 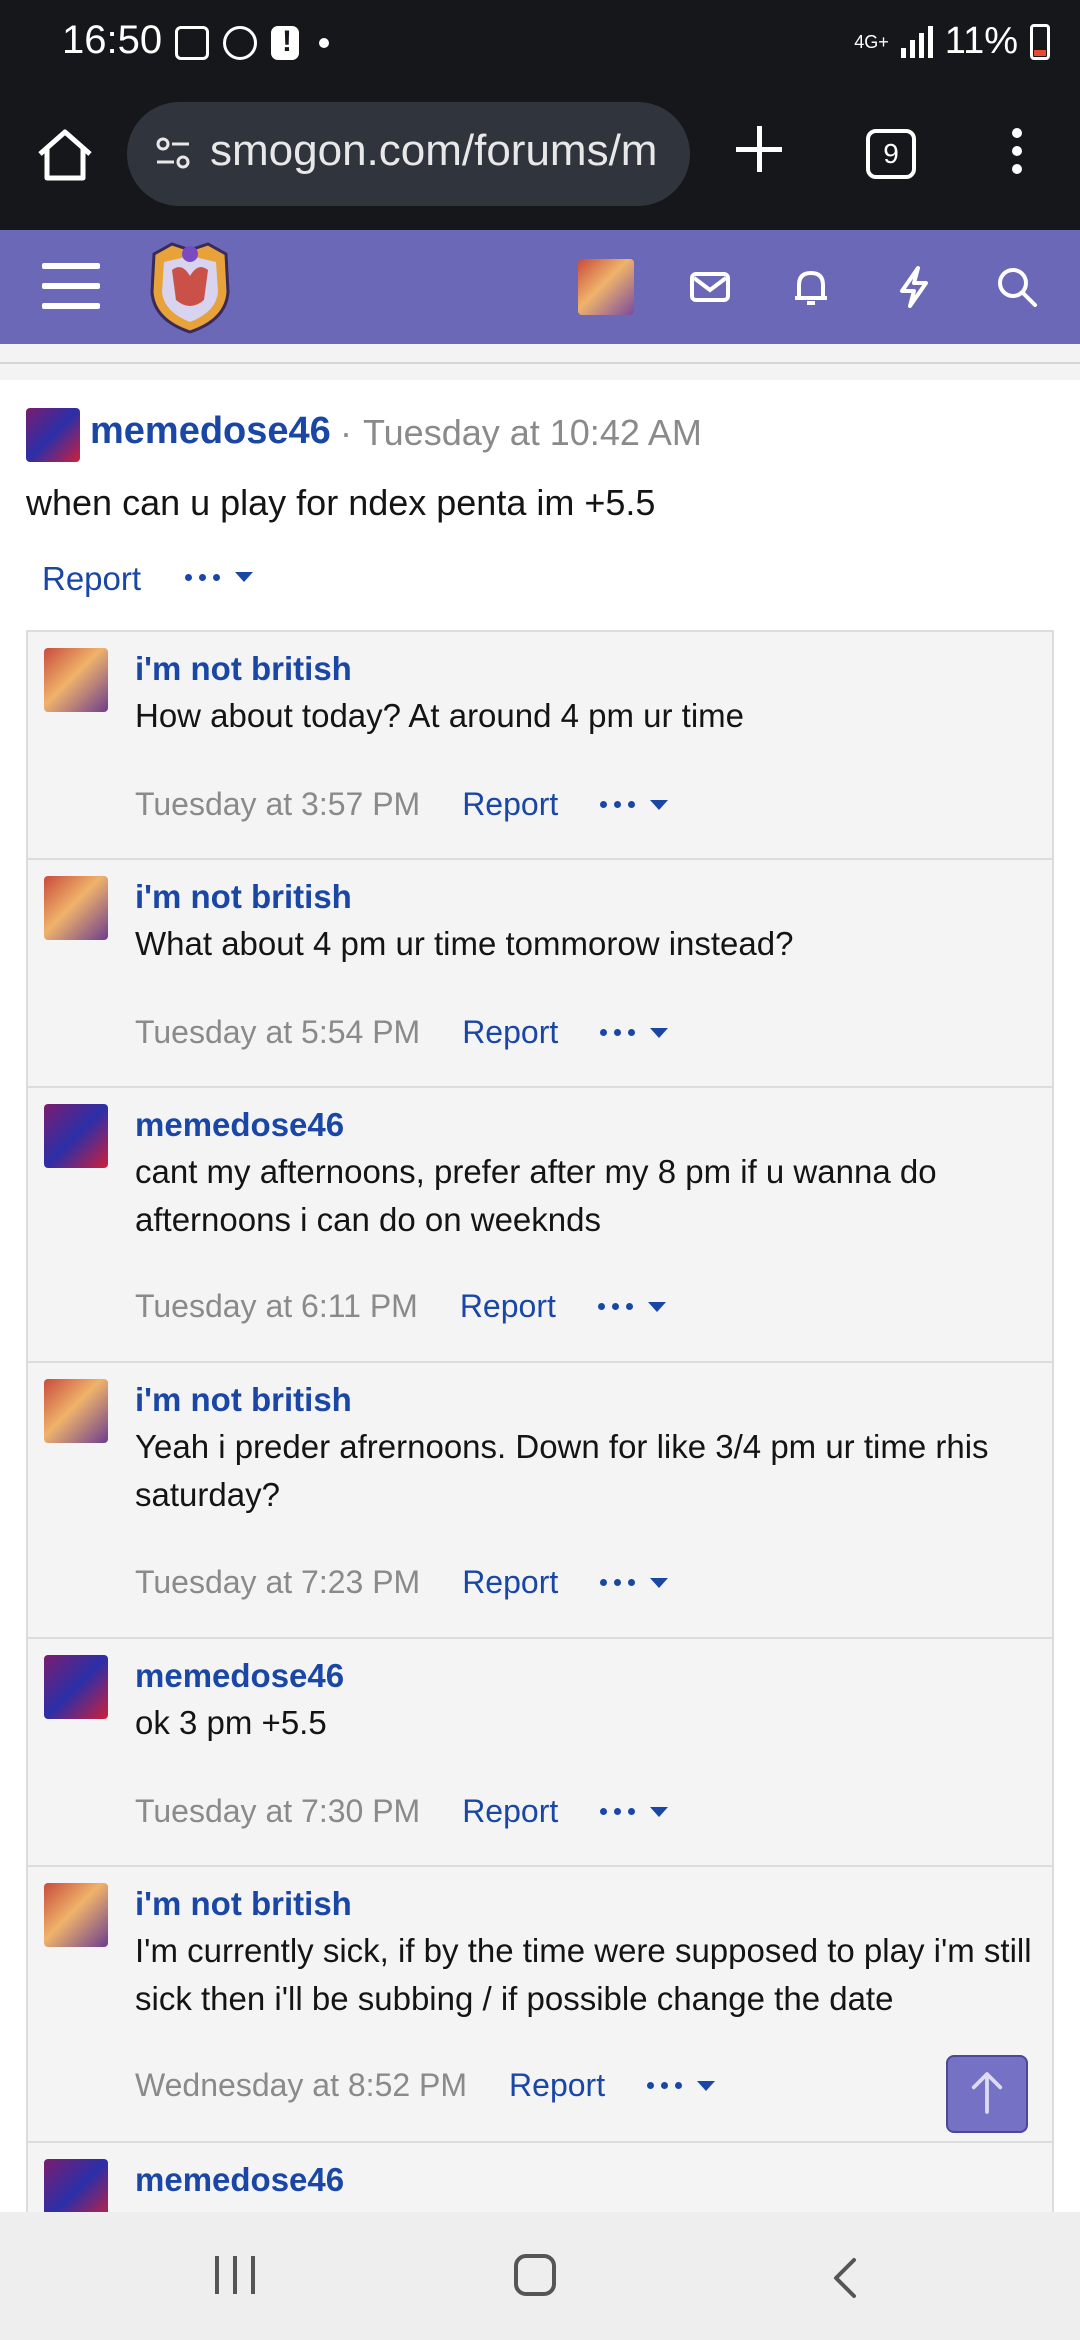 I want to click on signal-icon, so click(x=916, y=41).